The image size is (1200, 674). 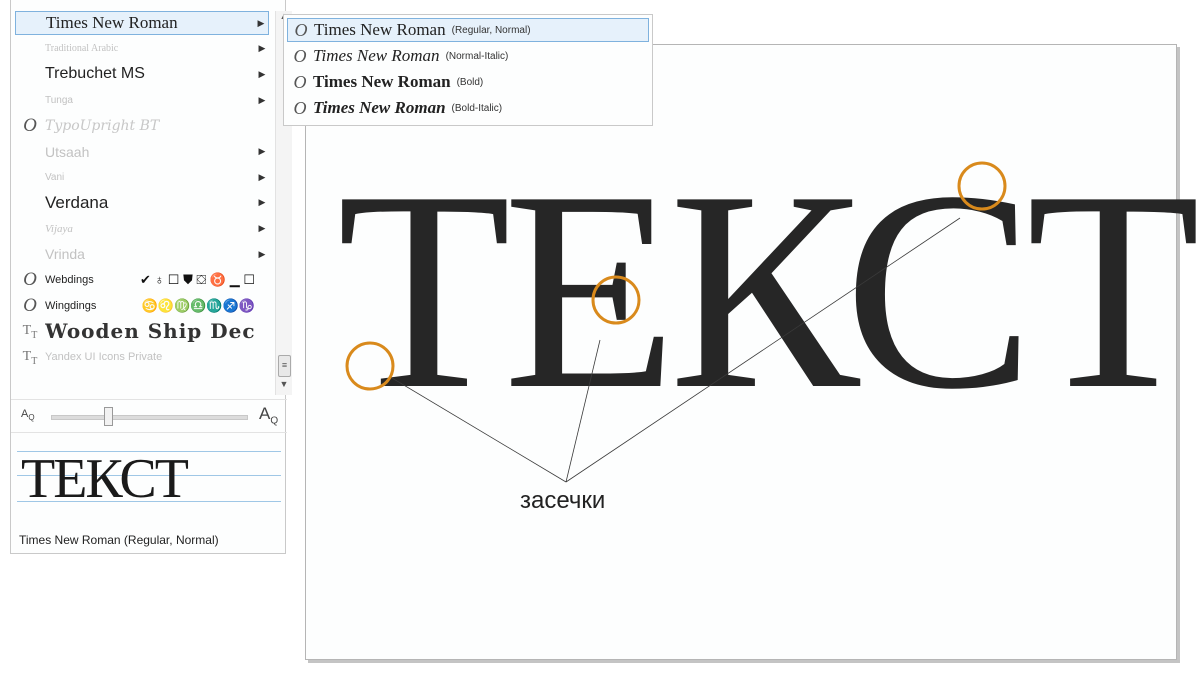 I want to click on font-list-item: O Webdings ✔ ♁ ☐ ⛊ ⛋ ♉ ▁ ☐, so click(x=142, y=280).